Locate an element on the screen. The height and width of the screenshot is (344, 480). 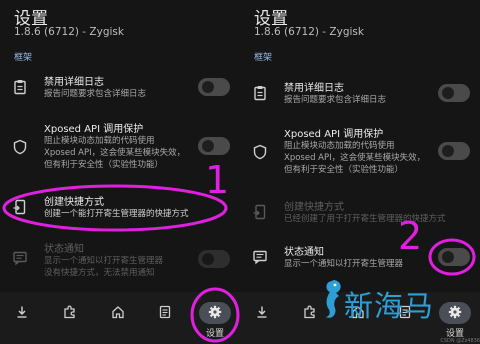
step-number-annotation: 2 is located at coordinates (410, 236).